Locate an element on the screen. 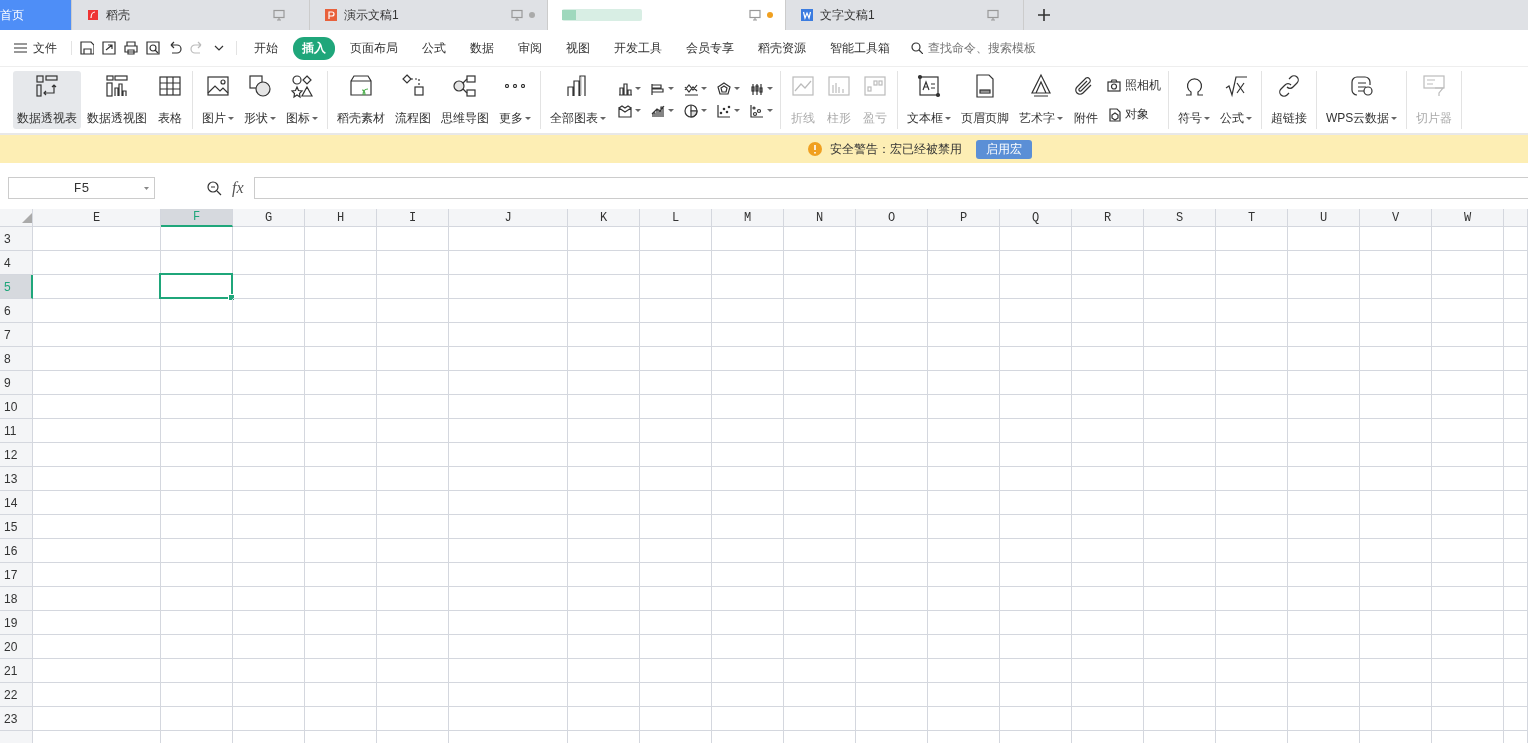  ribbon-tab: 视图 is located at coordinates (578, 48).